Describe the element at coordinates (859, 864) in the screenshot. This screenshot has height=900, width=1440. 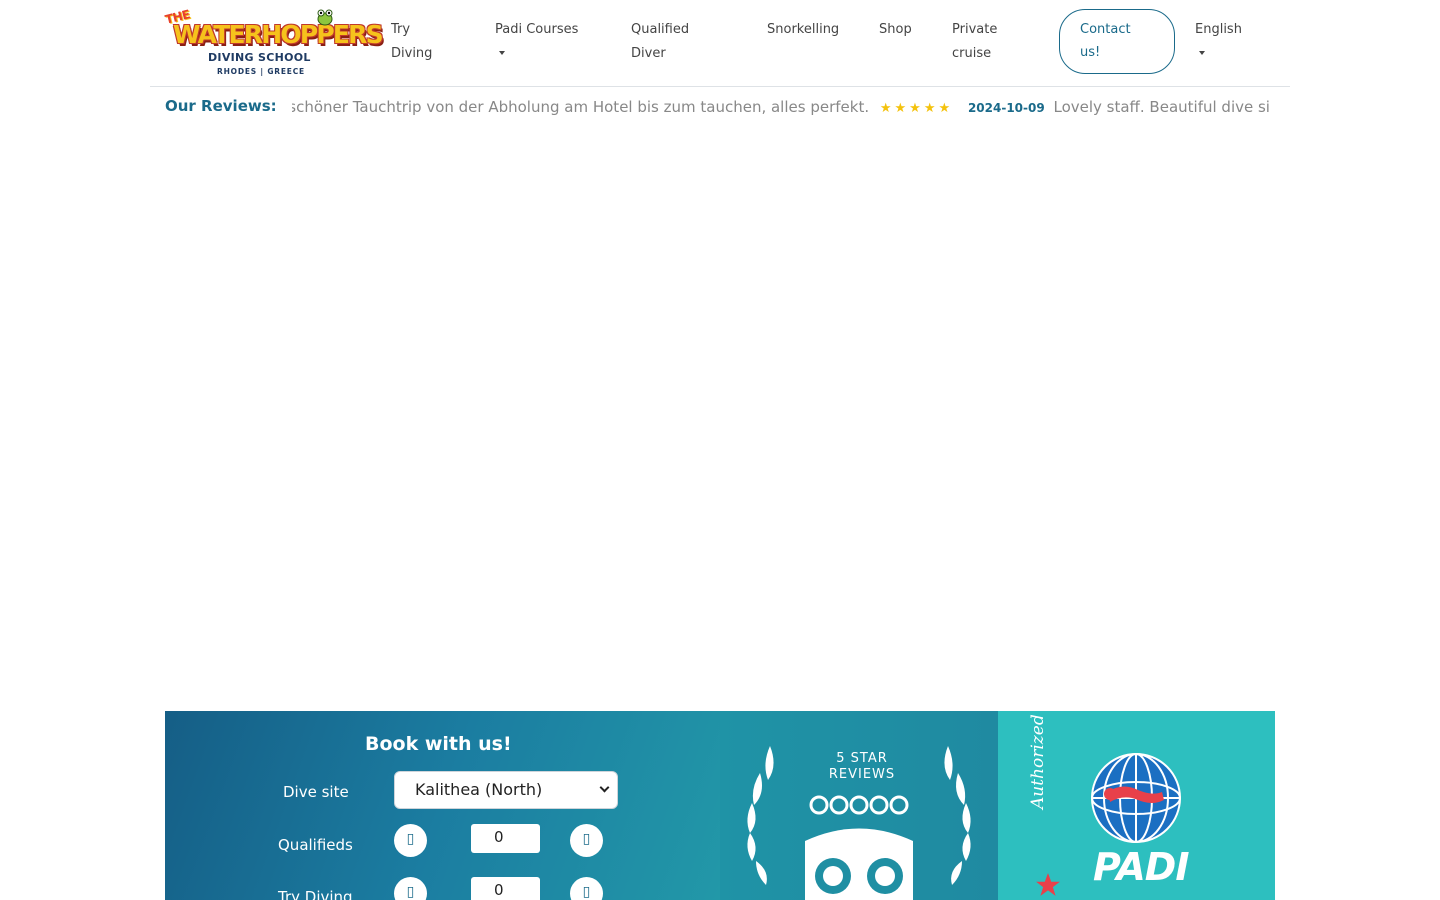
I see `owl-icon` at that location.